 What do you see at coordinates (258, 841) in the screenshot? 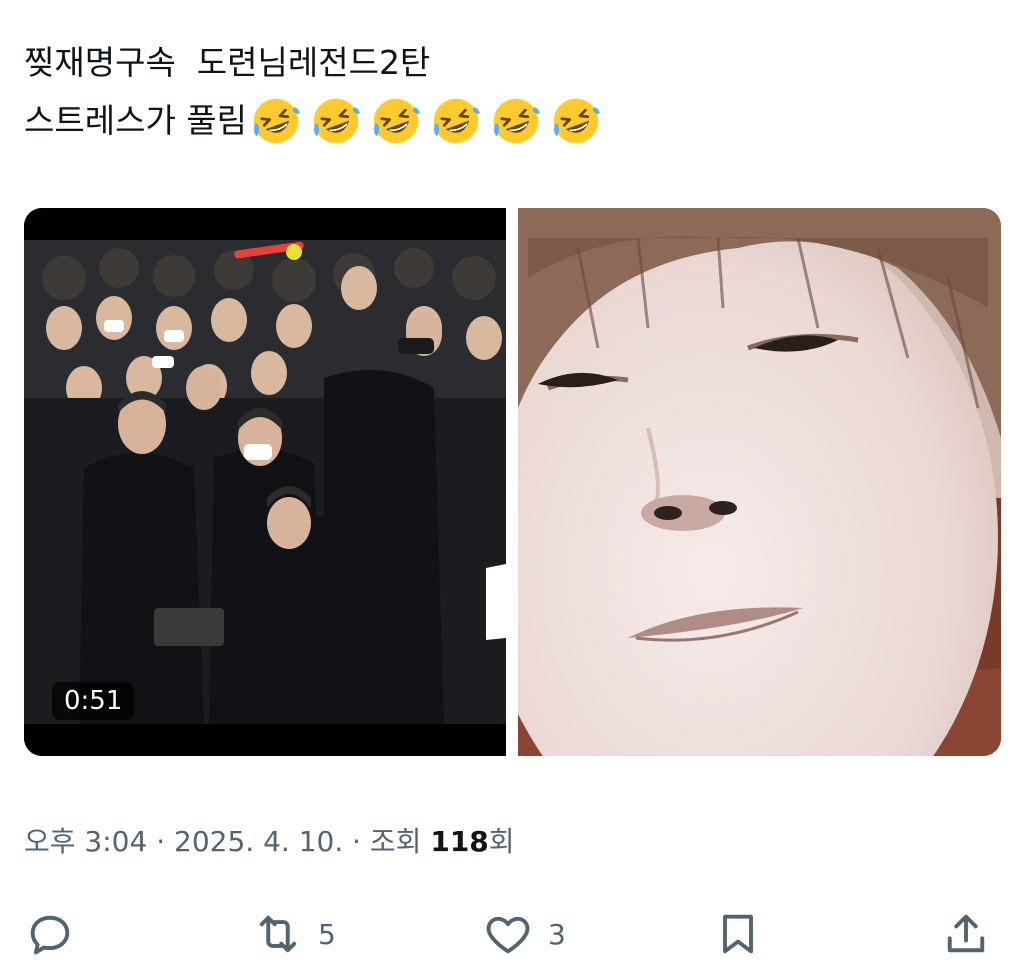
I see `tweet-date: 2025. 4. 10.` at bounding box center [258, 841].